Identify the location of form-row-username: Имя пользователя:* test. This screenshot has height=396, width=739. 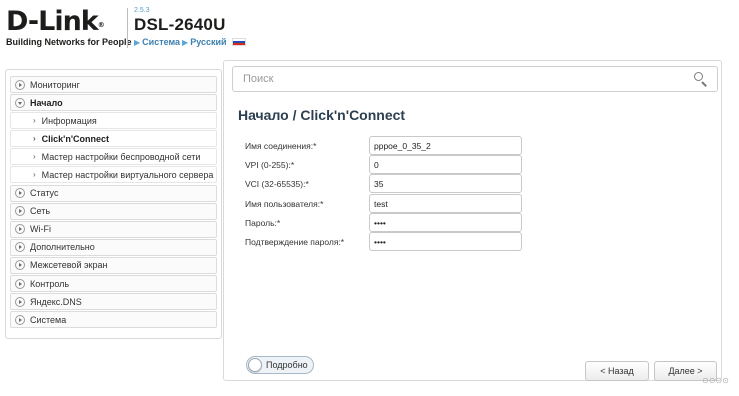
(390, 203).